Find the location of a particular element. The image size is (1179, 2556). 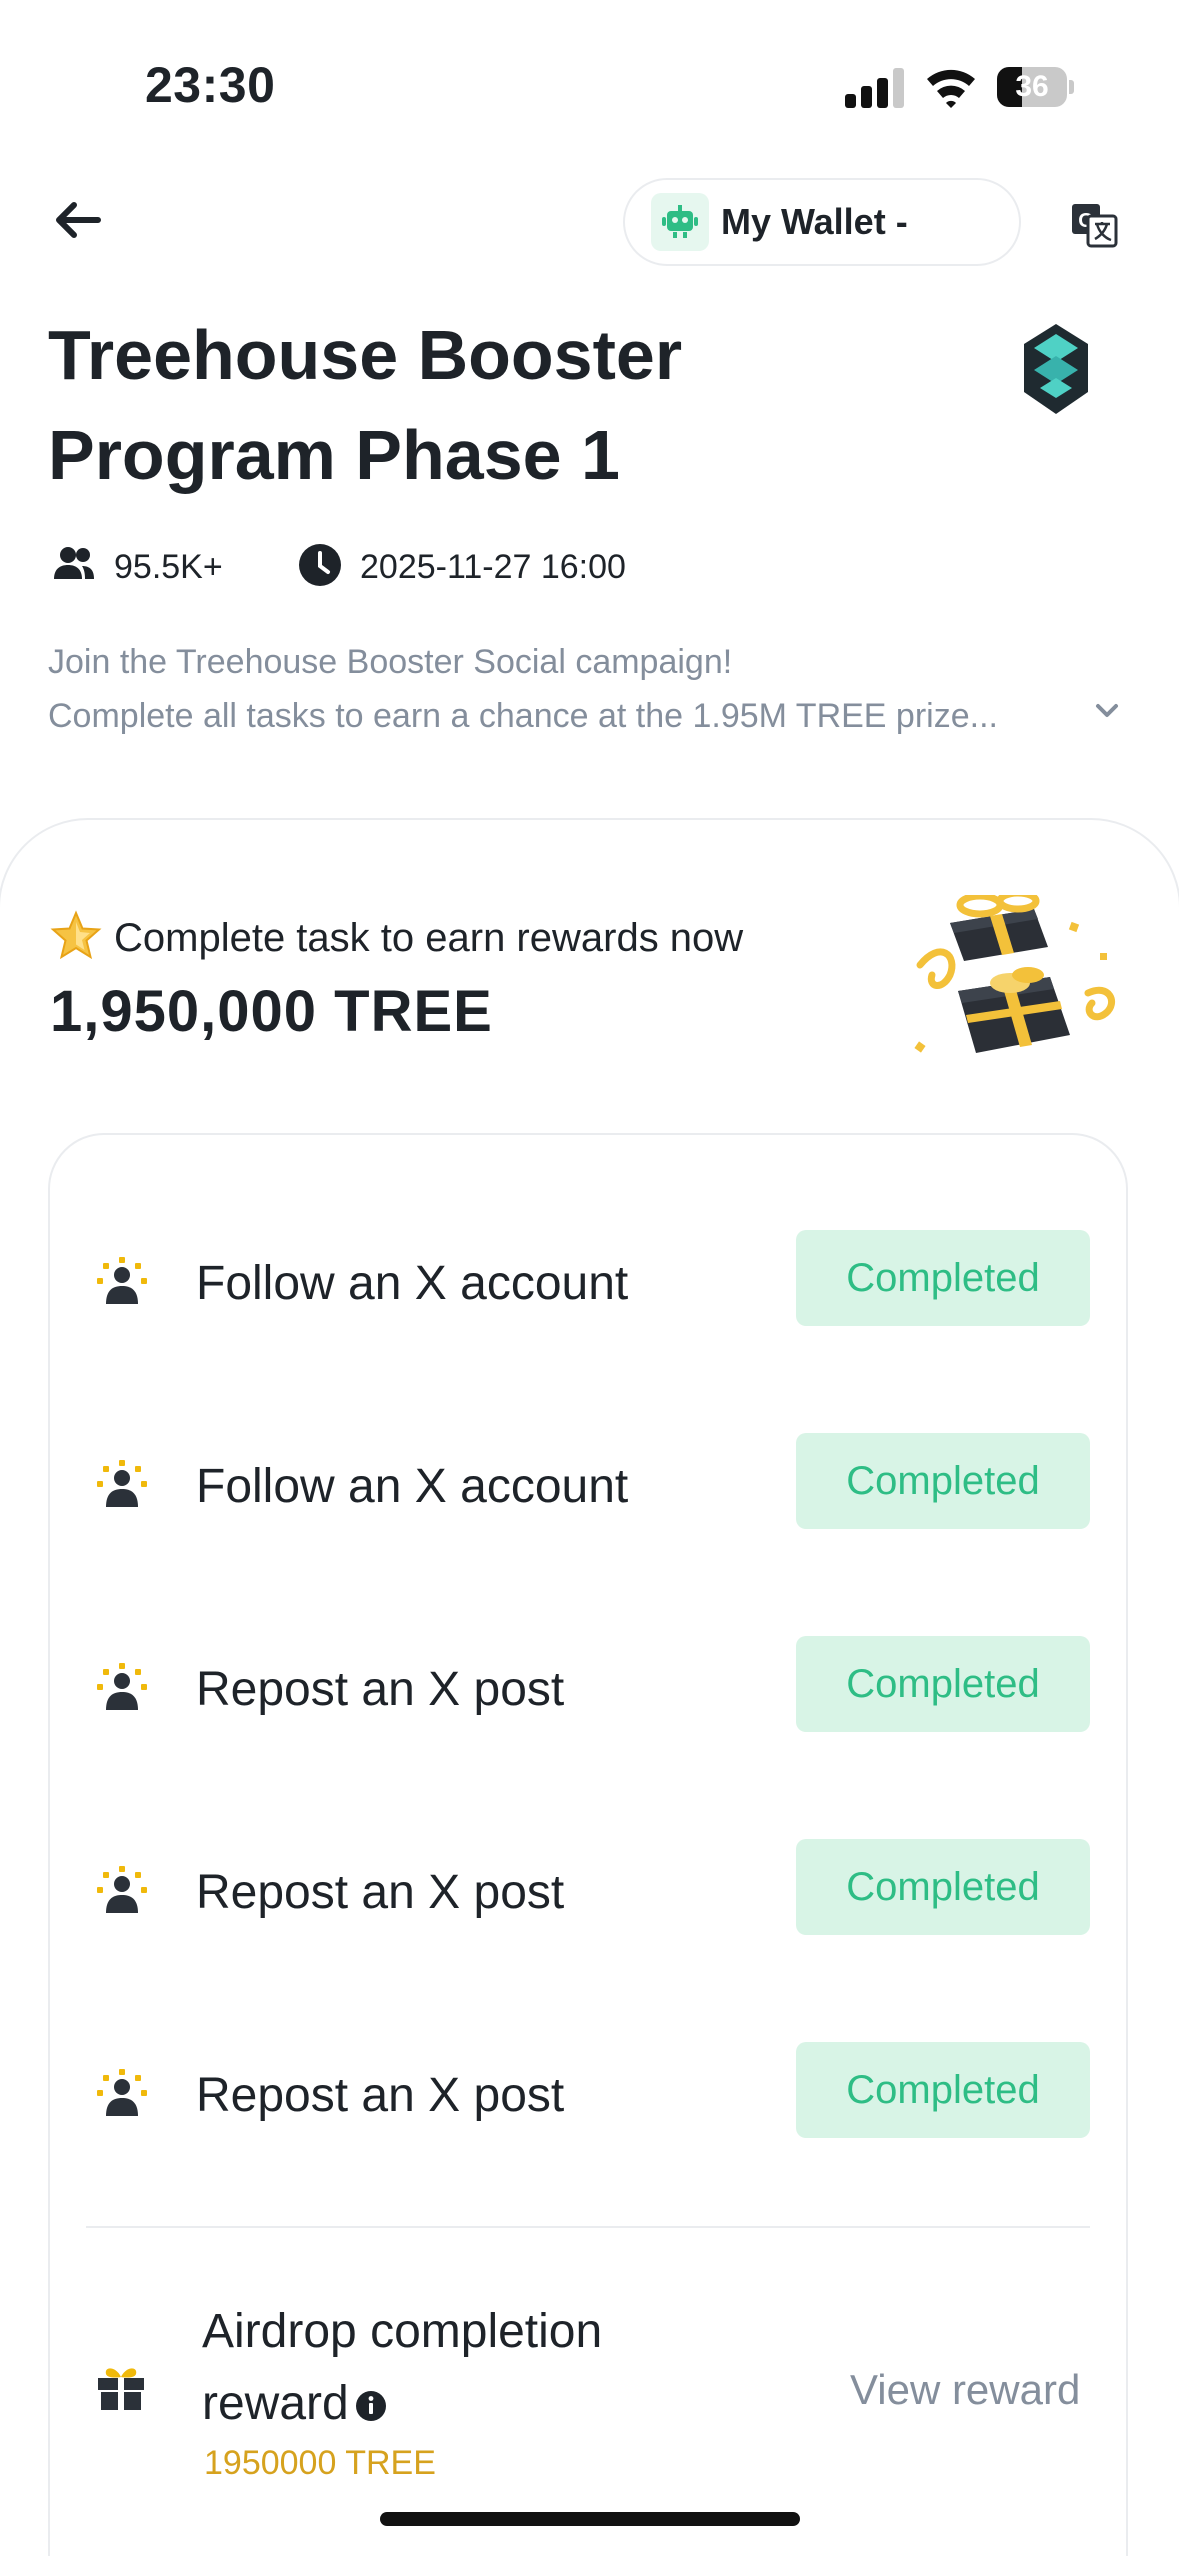

title-line-1: Treehouse Booster is located at coordinates (365, 355).